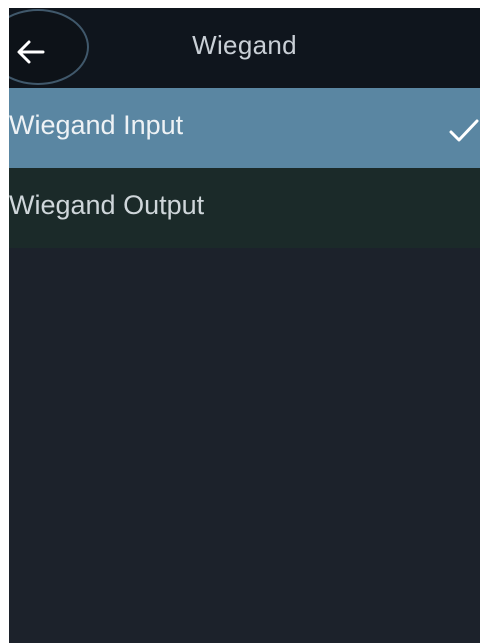 The image size is (480, 643). Describe the element at coordinates (96, 125) in the screenshot. I see `menu-item-label: Wiegand Input` at that location.